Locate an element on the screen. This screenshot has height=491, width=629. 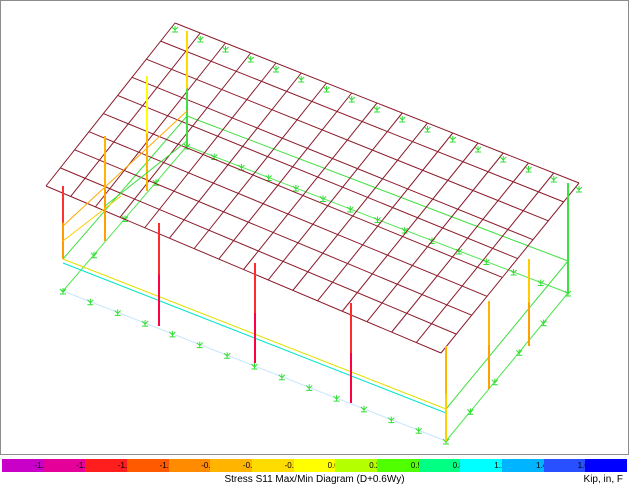
scale-segment: -1.12 is located at coordinates (152, 465).